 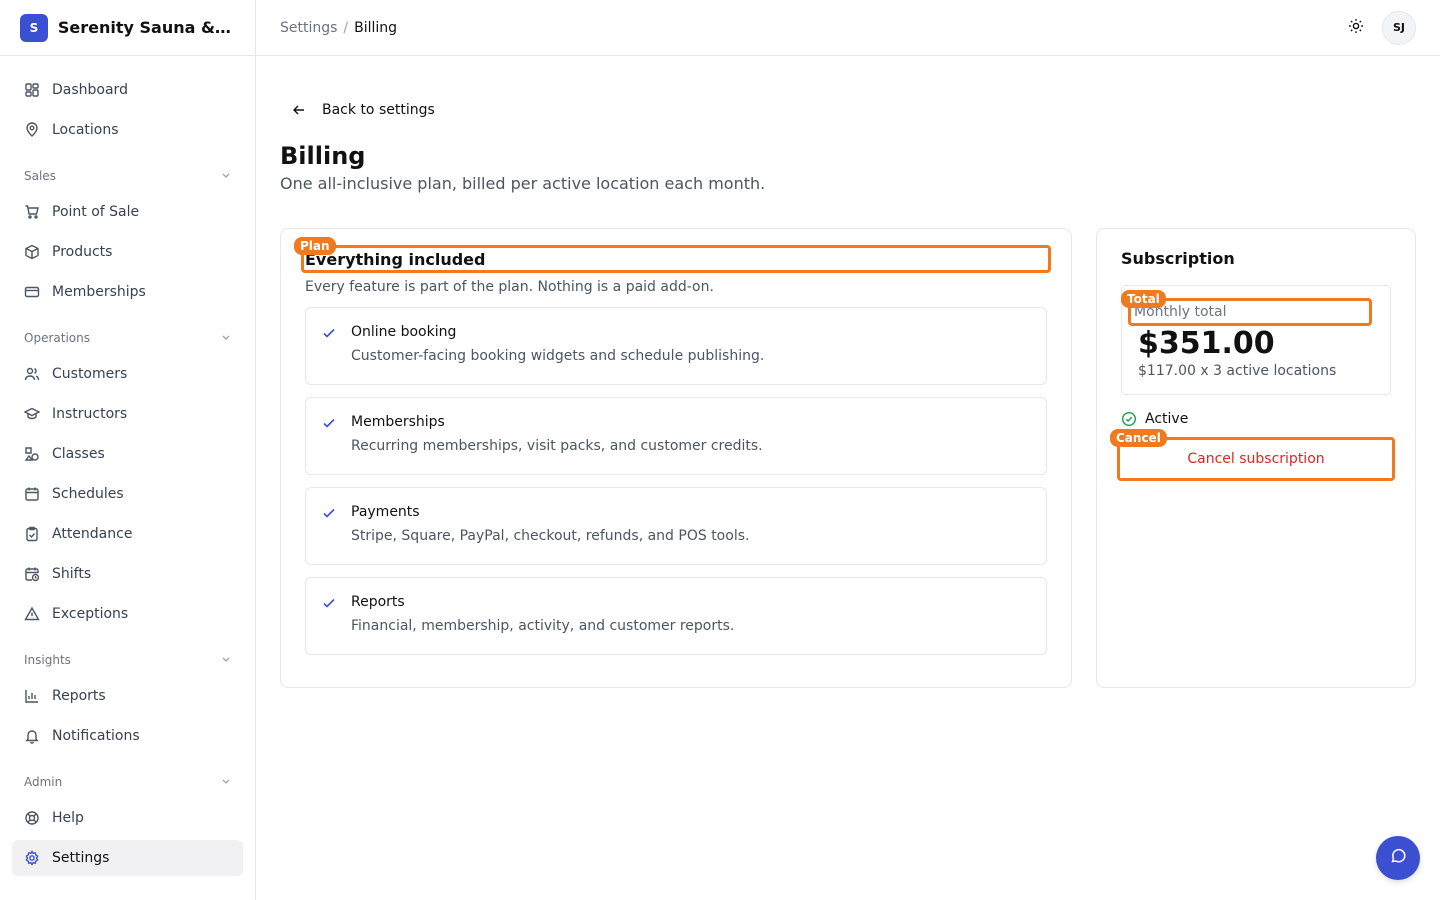 What do you see at coordinates (127, 858) in the screenshot?
I see `sidebar-item-settings: Settings` at bounding box center [127, 858].